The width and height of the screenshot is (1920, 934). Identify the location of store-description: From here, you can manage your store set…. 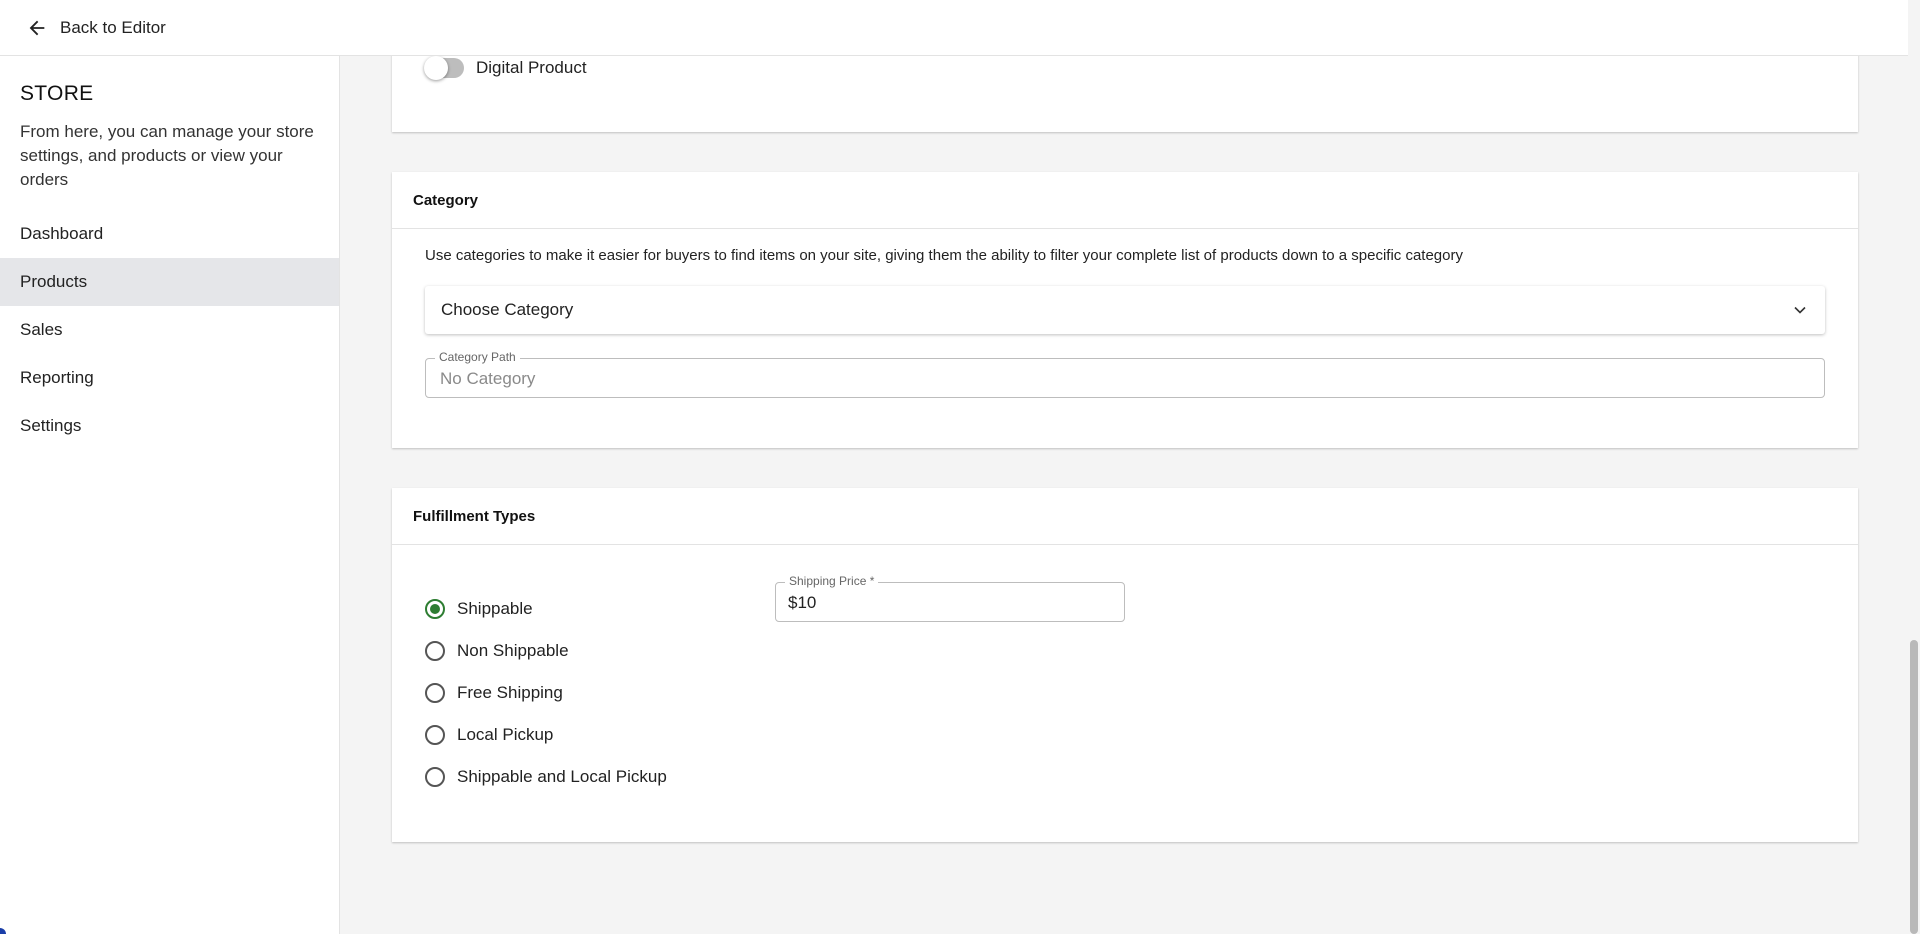
(167, 155).